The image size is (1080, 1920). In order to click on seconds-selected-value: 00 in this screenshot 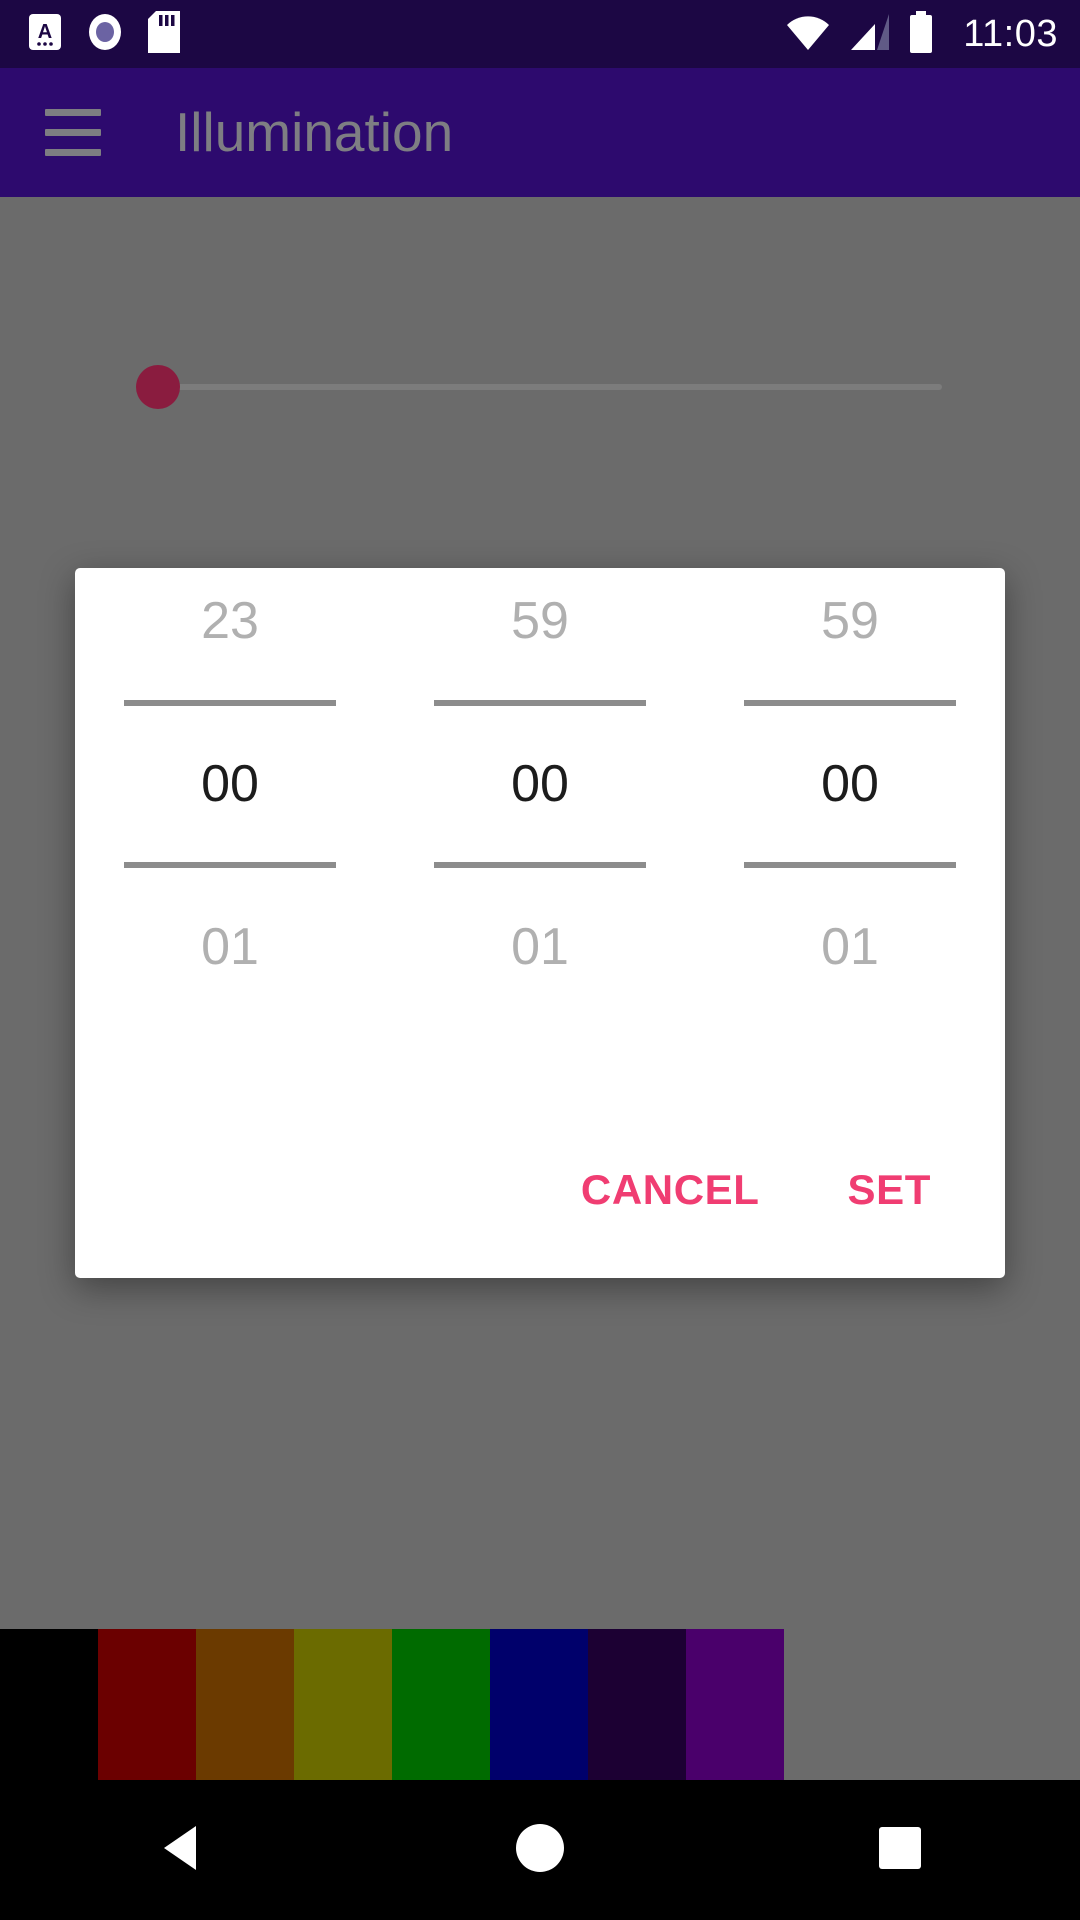, I will do `click(850, 784)`.